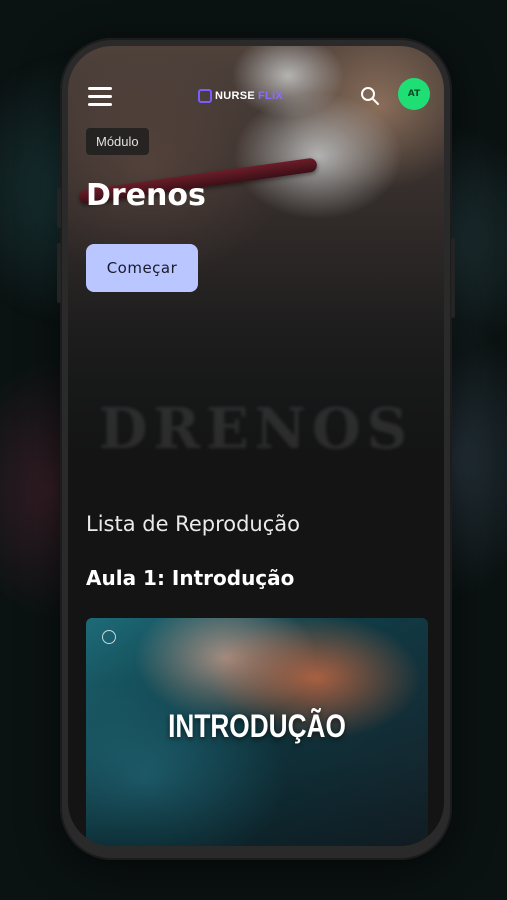 This screenshot has height=900, width=507. I want to click on lesson-title: Aula 1: Introdução, so click(190, 578).